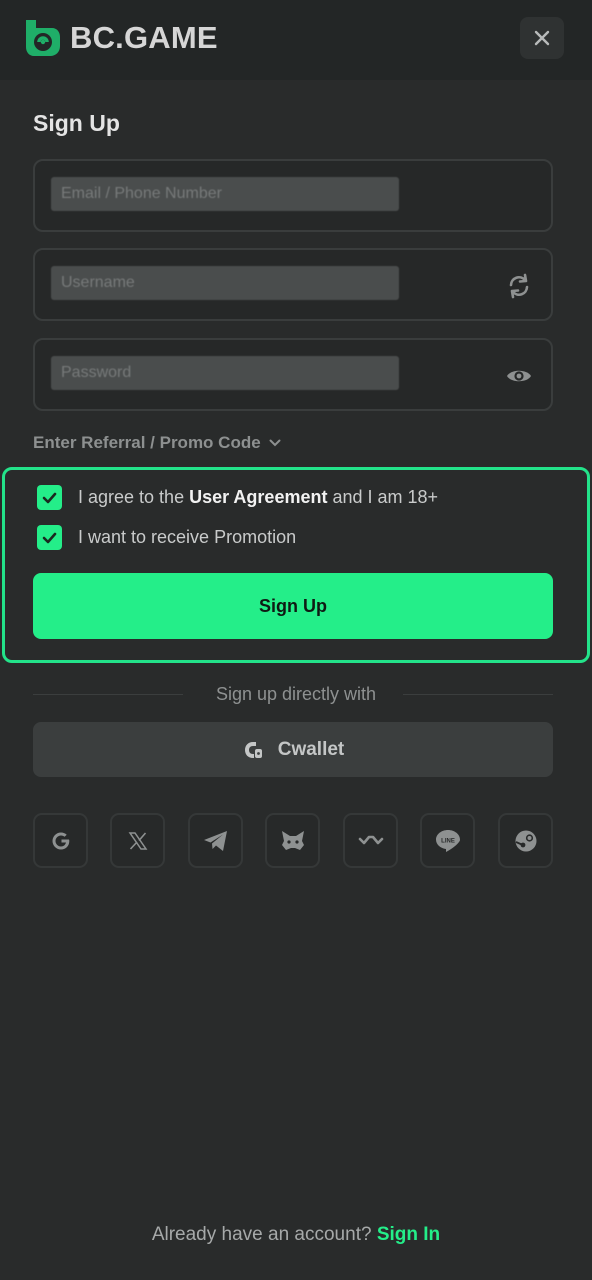  I want to click on refresh-icon, so click(519, 286).